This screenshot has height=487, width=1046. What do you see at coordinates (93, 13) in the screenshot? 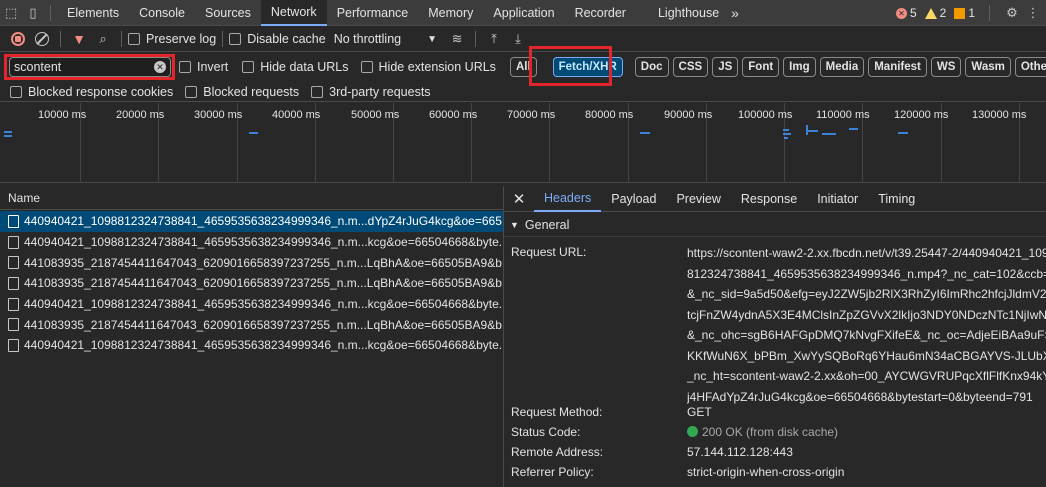
I see `tab-elements: Elements` at bounding box center [93, 13].